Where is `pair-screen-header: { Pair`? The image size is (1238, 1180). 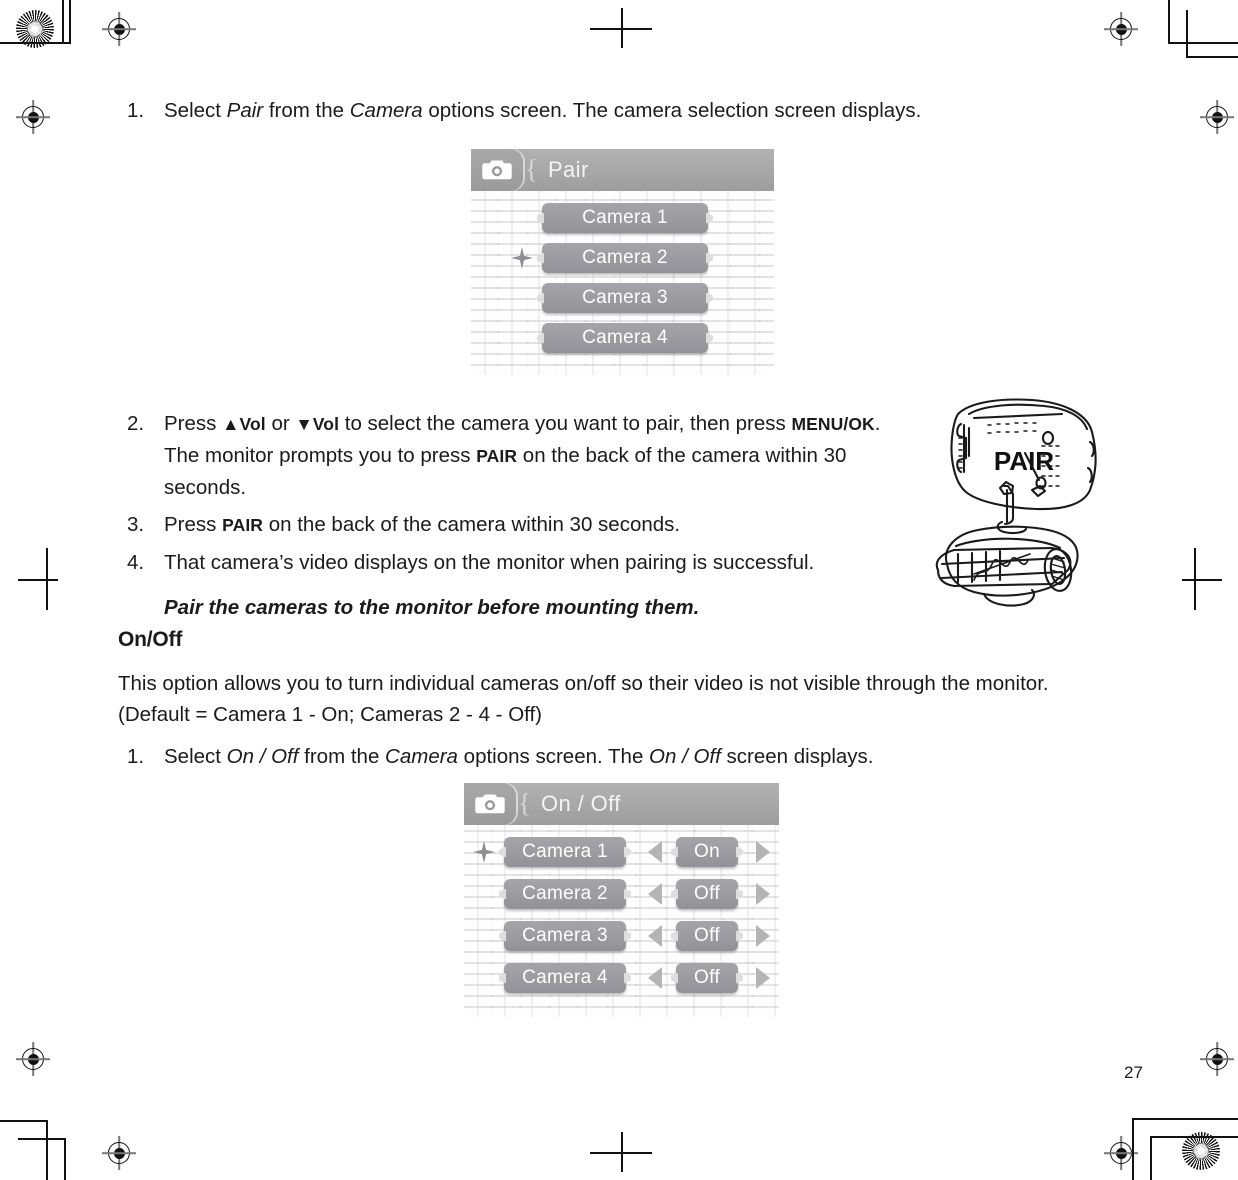
pair-screen-header: { Pair is located at coordinates (622, 170).